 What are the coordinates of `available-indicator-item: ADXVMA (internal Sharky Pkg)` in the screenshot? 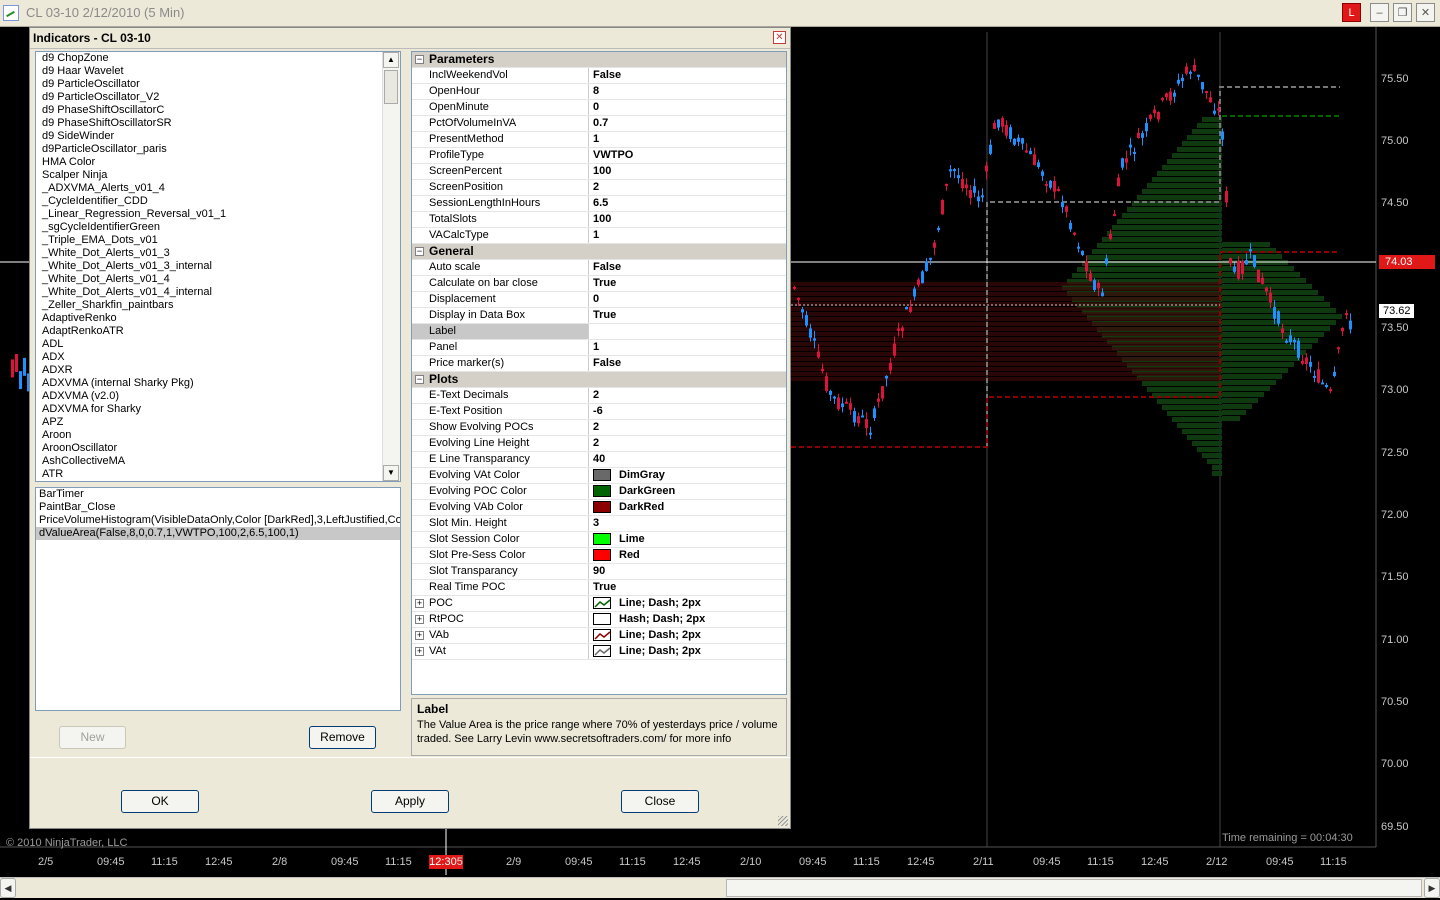 It's located at (218, 383).